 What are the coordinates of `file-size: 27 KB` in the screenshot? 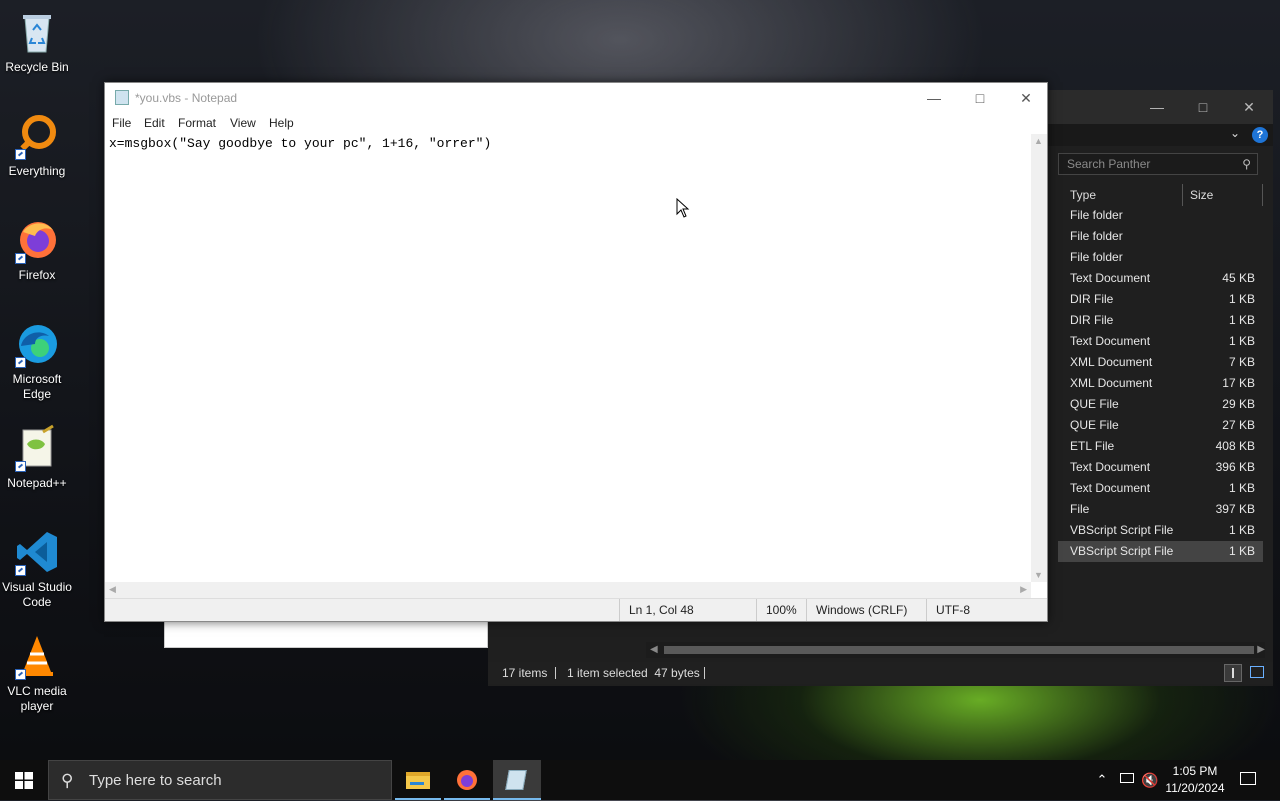 It's located at (1238, 425).